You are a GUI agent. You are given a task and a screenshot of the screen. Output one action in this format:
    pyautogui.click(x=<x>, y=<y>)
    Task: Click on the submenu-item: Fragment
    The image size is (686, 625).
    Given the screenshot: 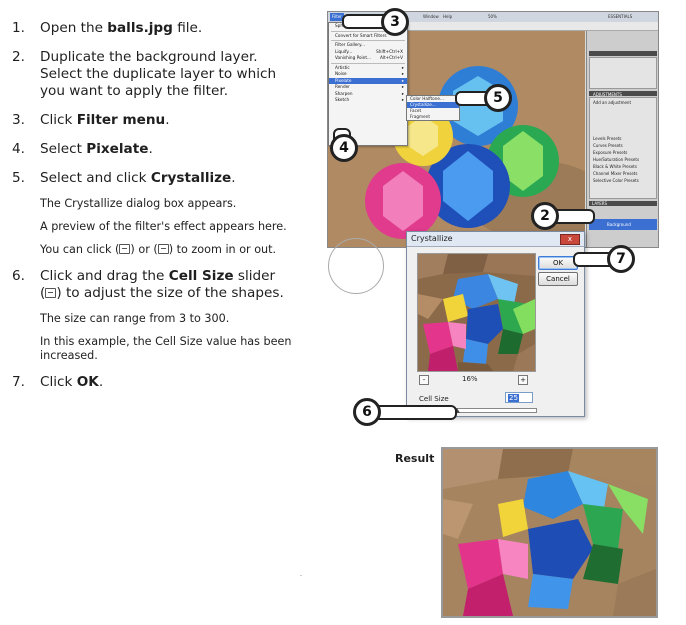 What is the action you would take?
    pyautogui.click(x=433, y=117)
    